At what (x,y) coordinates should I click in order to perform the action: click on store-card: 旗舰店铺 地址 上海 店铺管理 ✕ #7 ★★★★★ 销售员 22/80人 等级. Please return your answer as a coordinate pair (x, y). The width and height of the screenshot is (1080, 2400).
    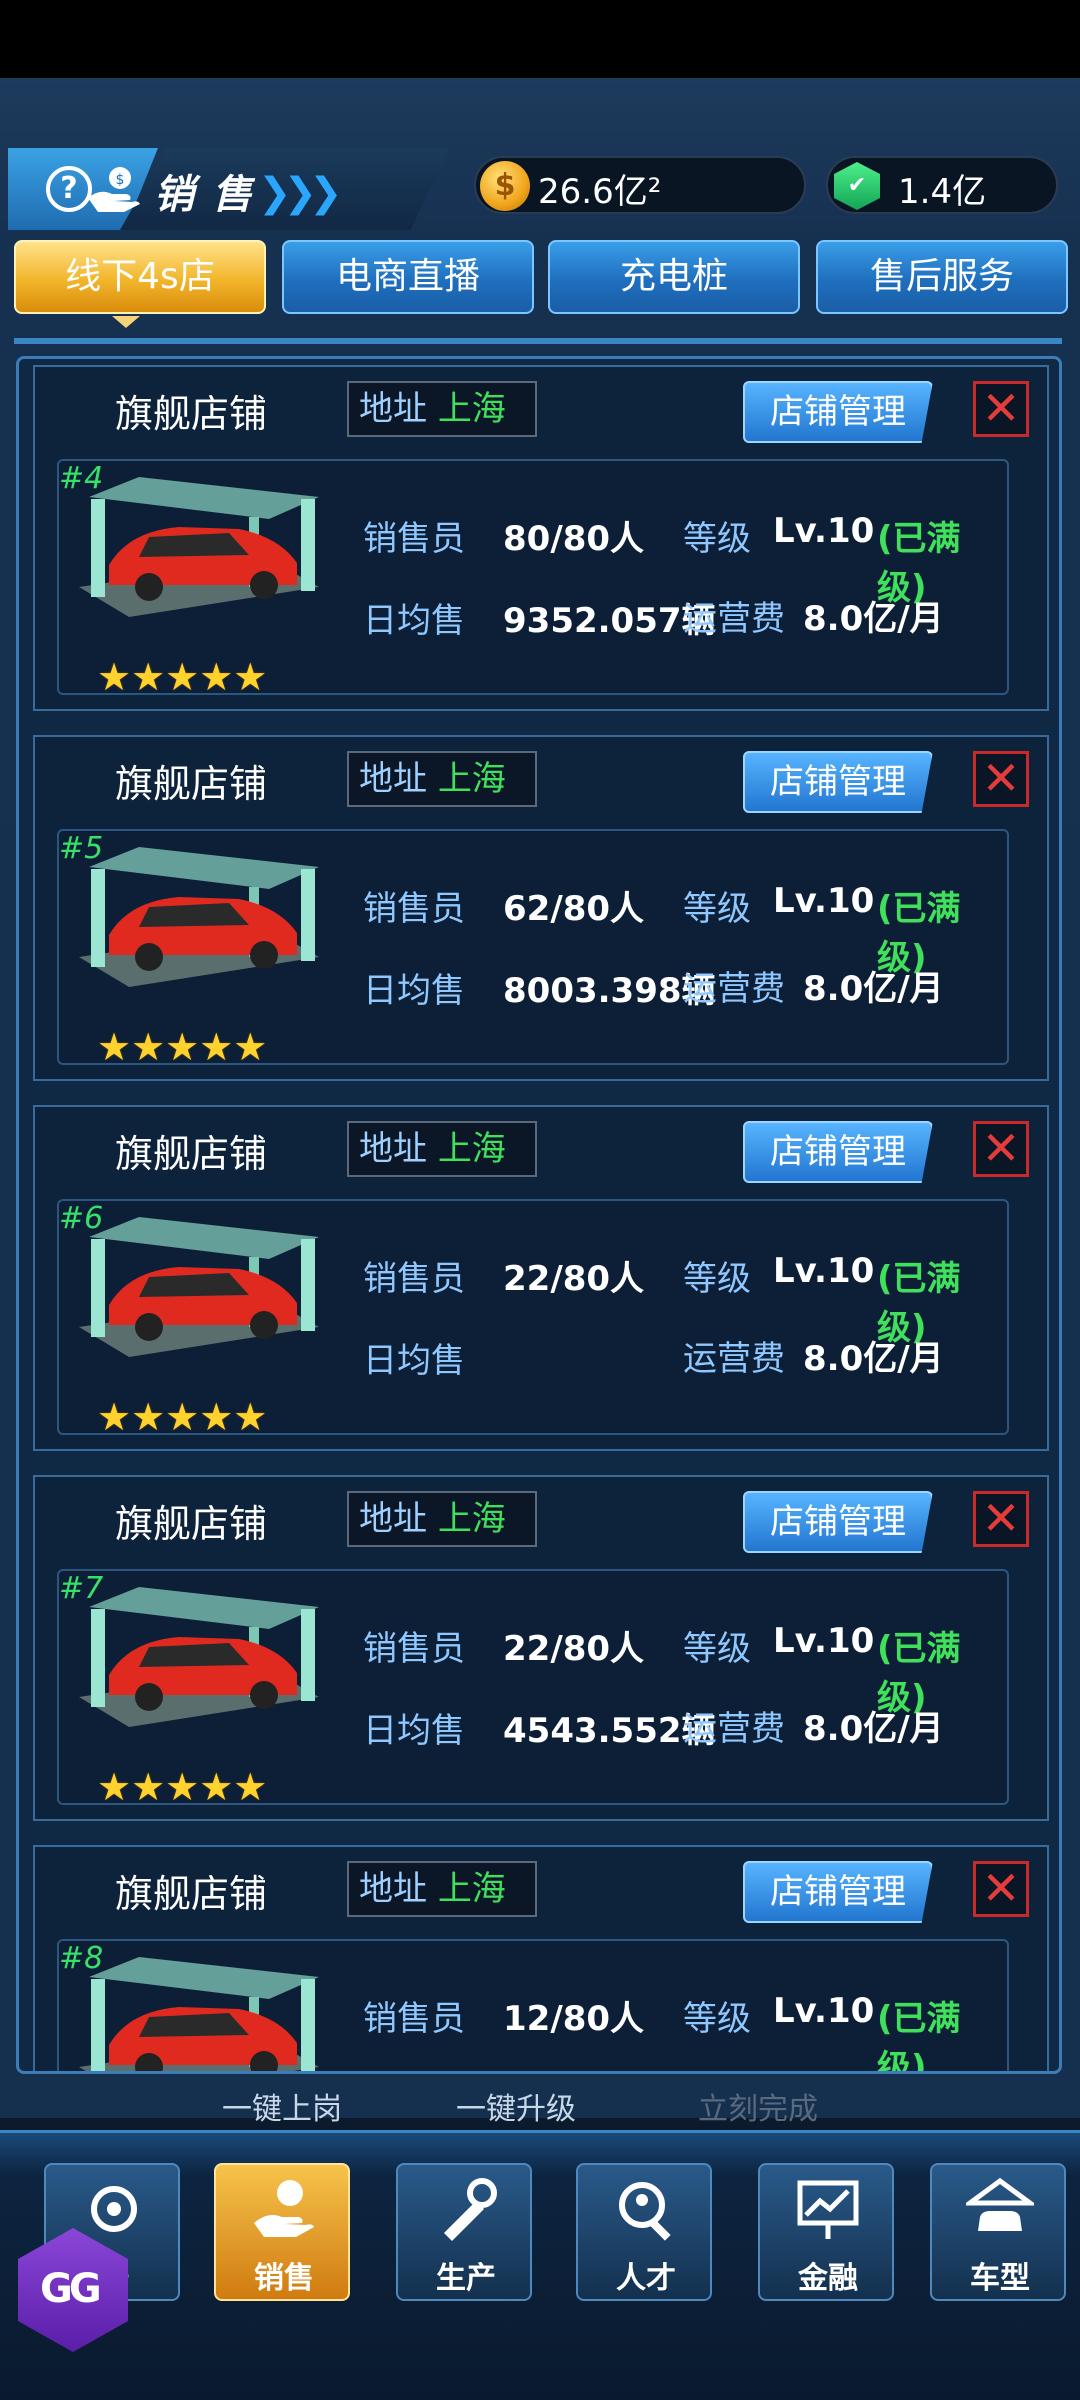
    Looking at the image, I should click on (541, 1648).